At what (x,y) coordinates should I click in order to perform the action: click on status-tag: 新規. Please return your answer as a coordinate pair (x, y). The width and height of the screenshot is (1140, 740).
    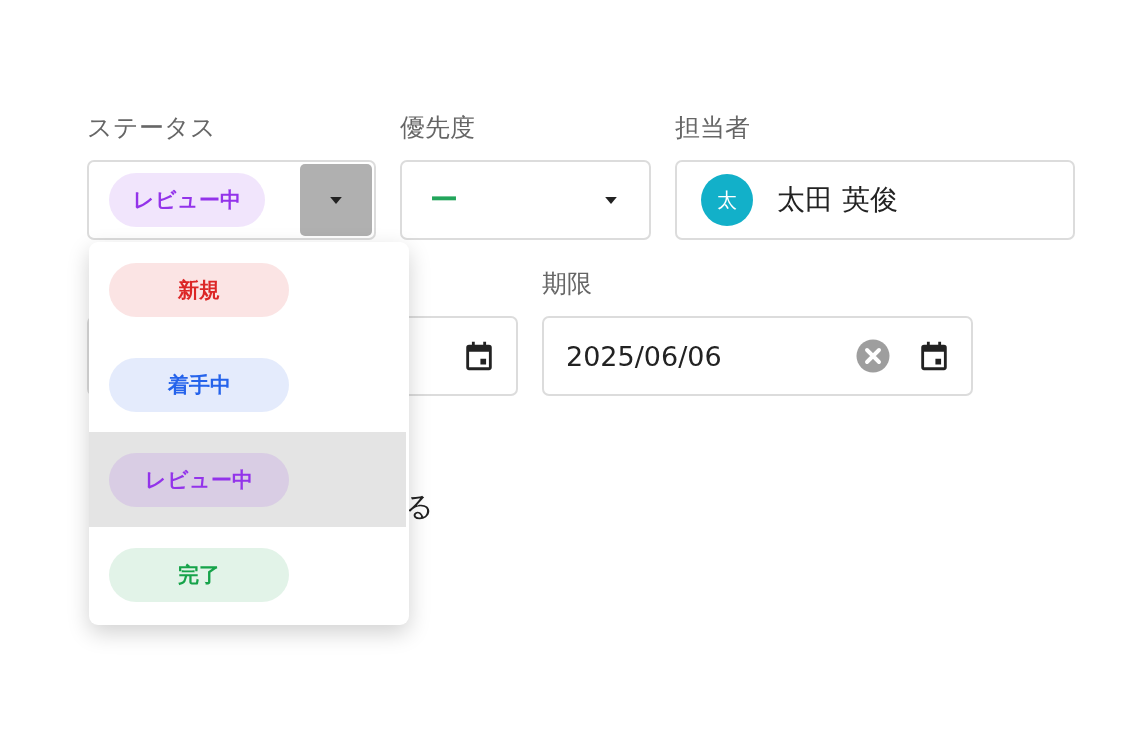
    Looking at the image, I should click on (199, 289).